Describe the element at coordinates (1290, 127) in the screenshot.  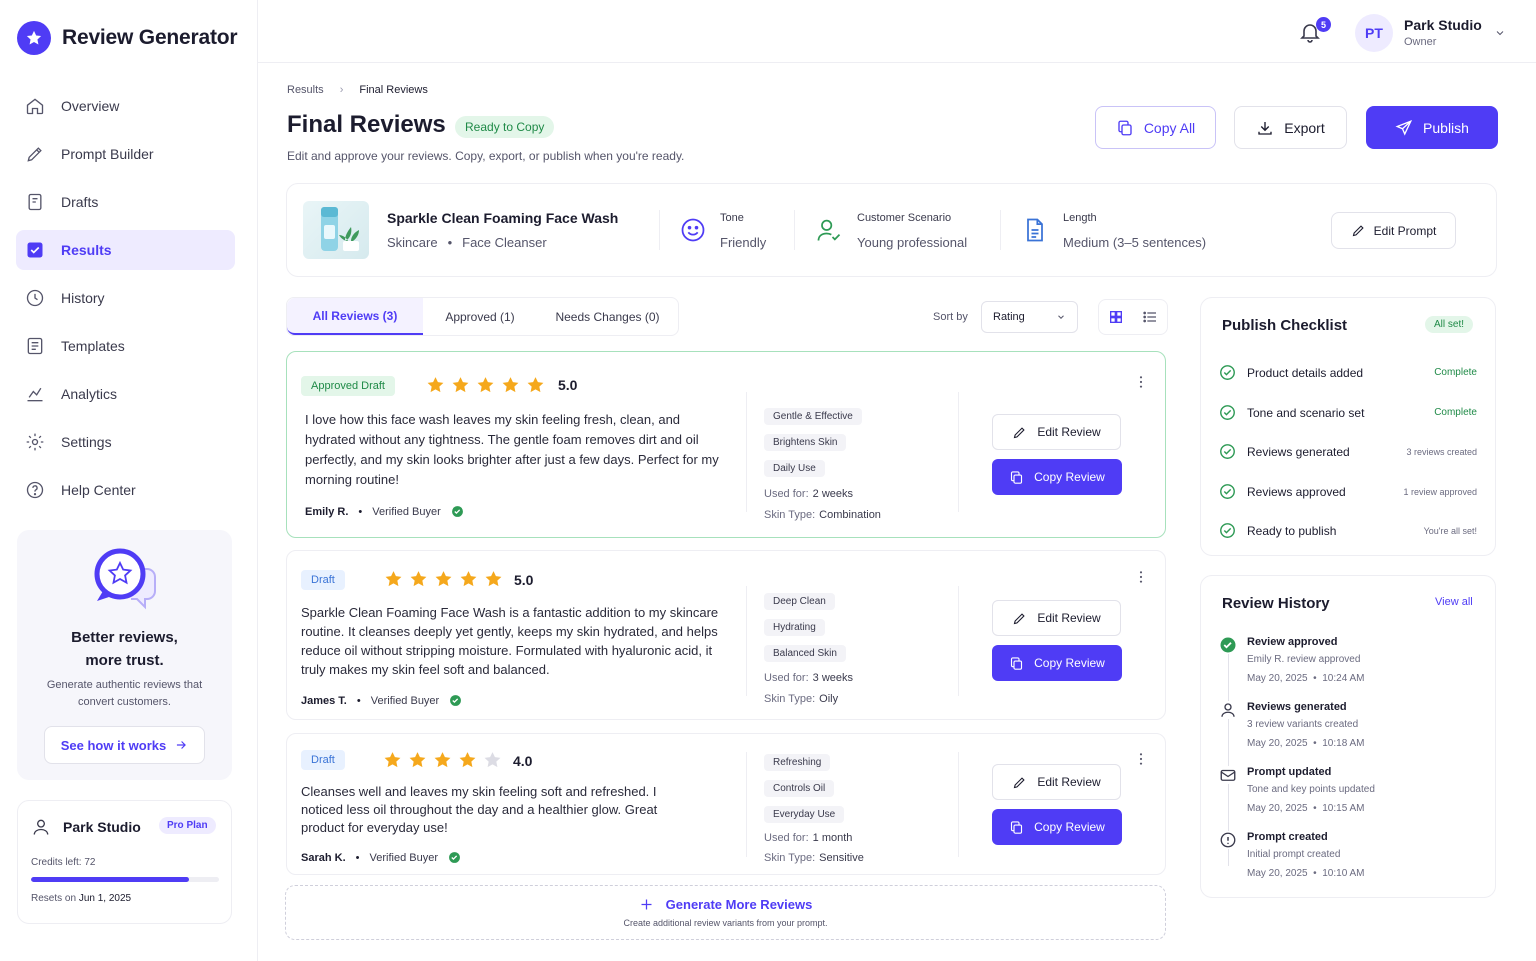
I see `export-button: Export` at that location.